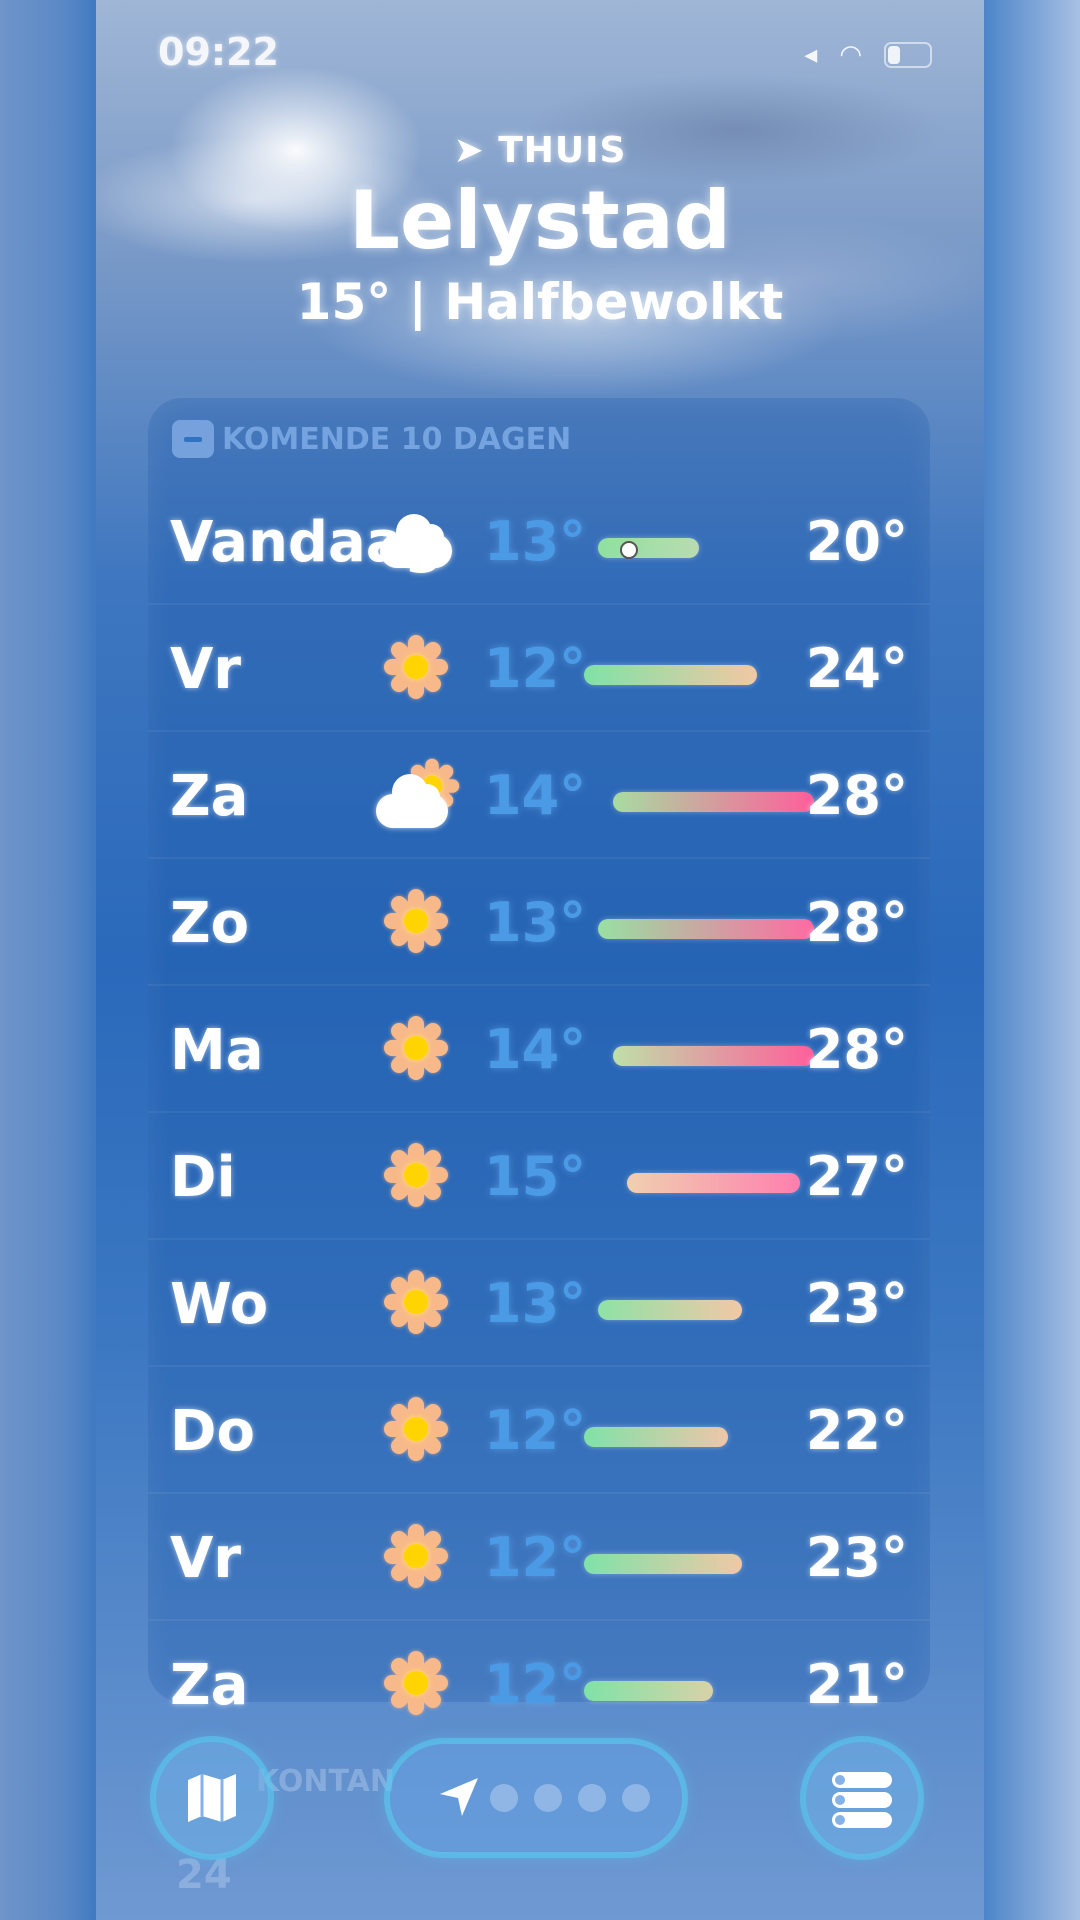 Image resolution: width=1080 pixels, height=1920 pixels. Describe the element at coordinates (908, 55) in the screenshot. I see `battery-icon` at that location.